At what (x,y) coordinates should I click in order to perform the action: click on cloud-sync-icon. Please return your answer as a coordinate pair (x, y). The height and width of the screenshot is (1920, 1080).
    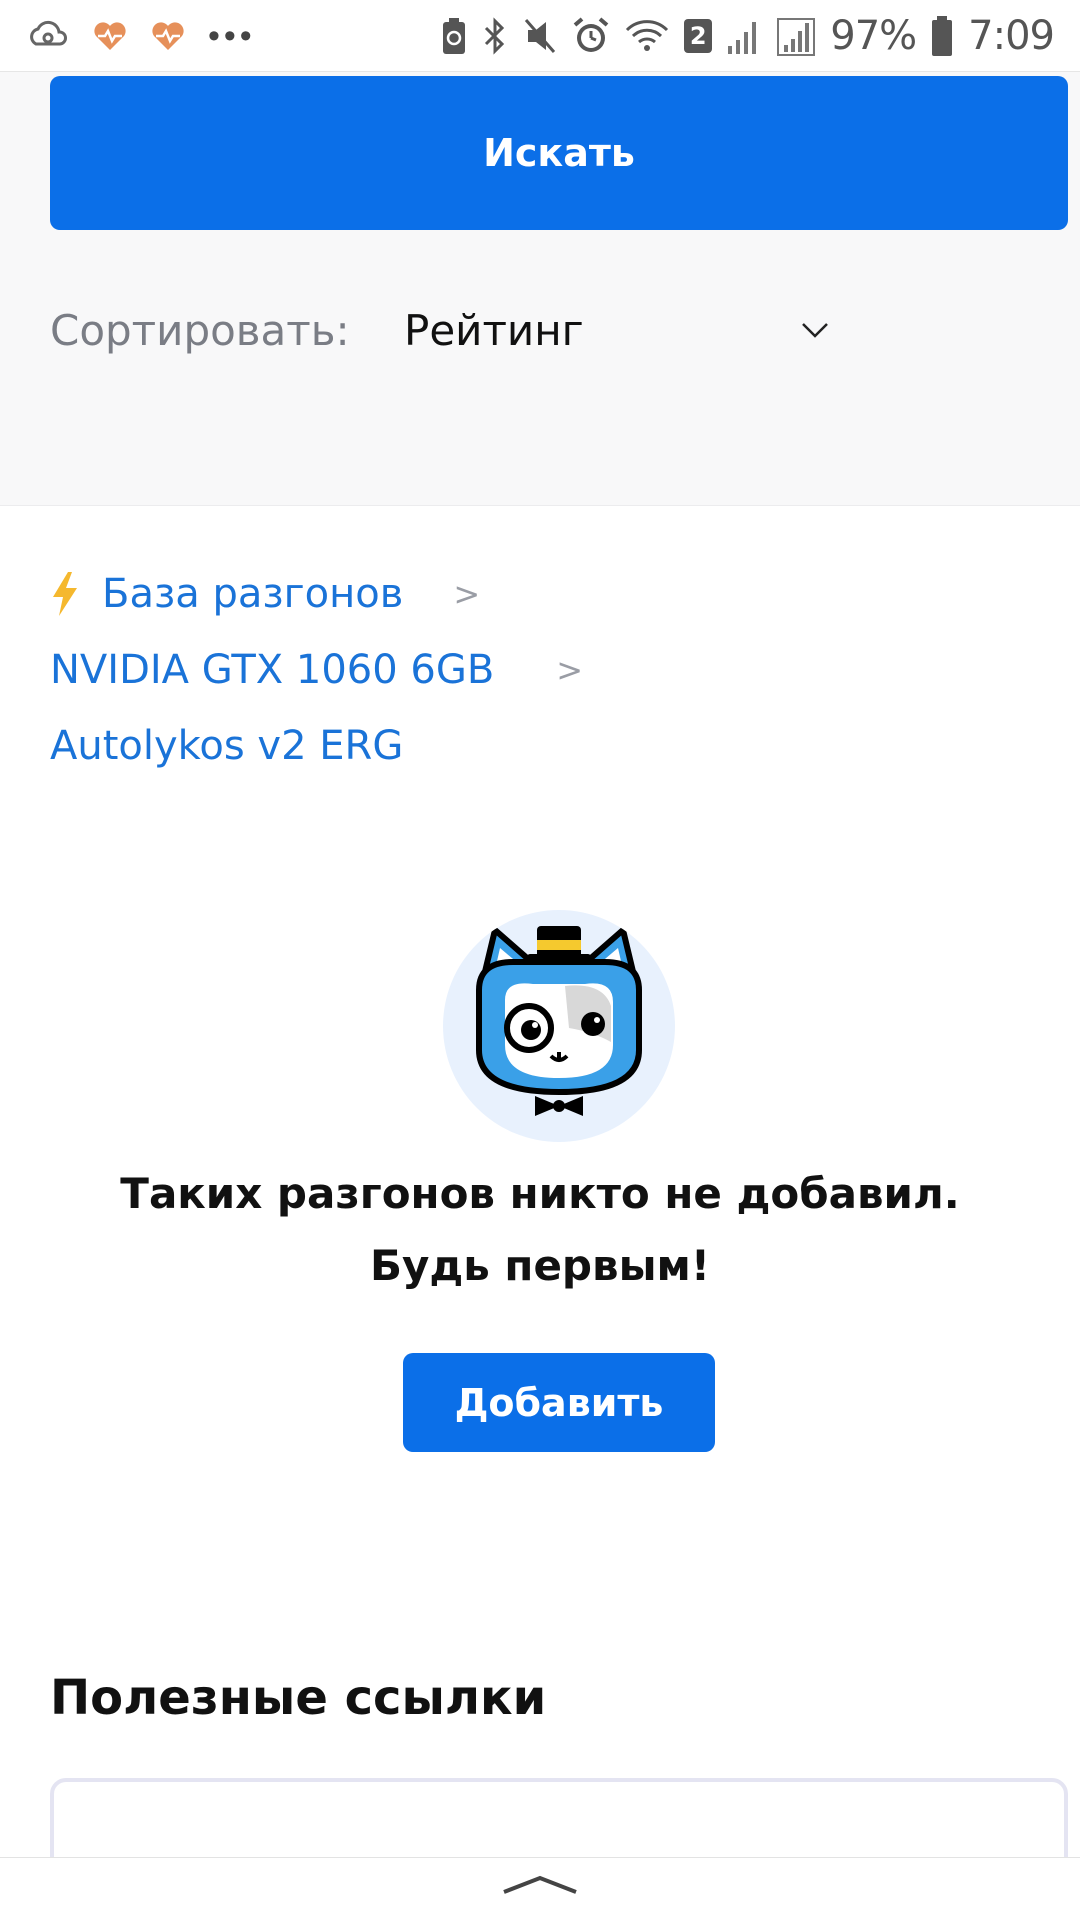
    Looking at the image, I should click on (48, 36).